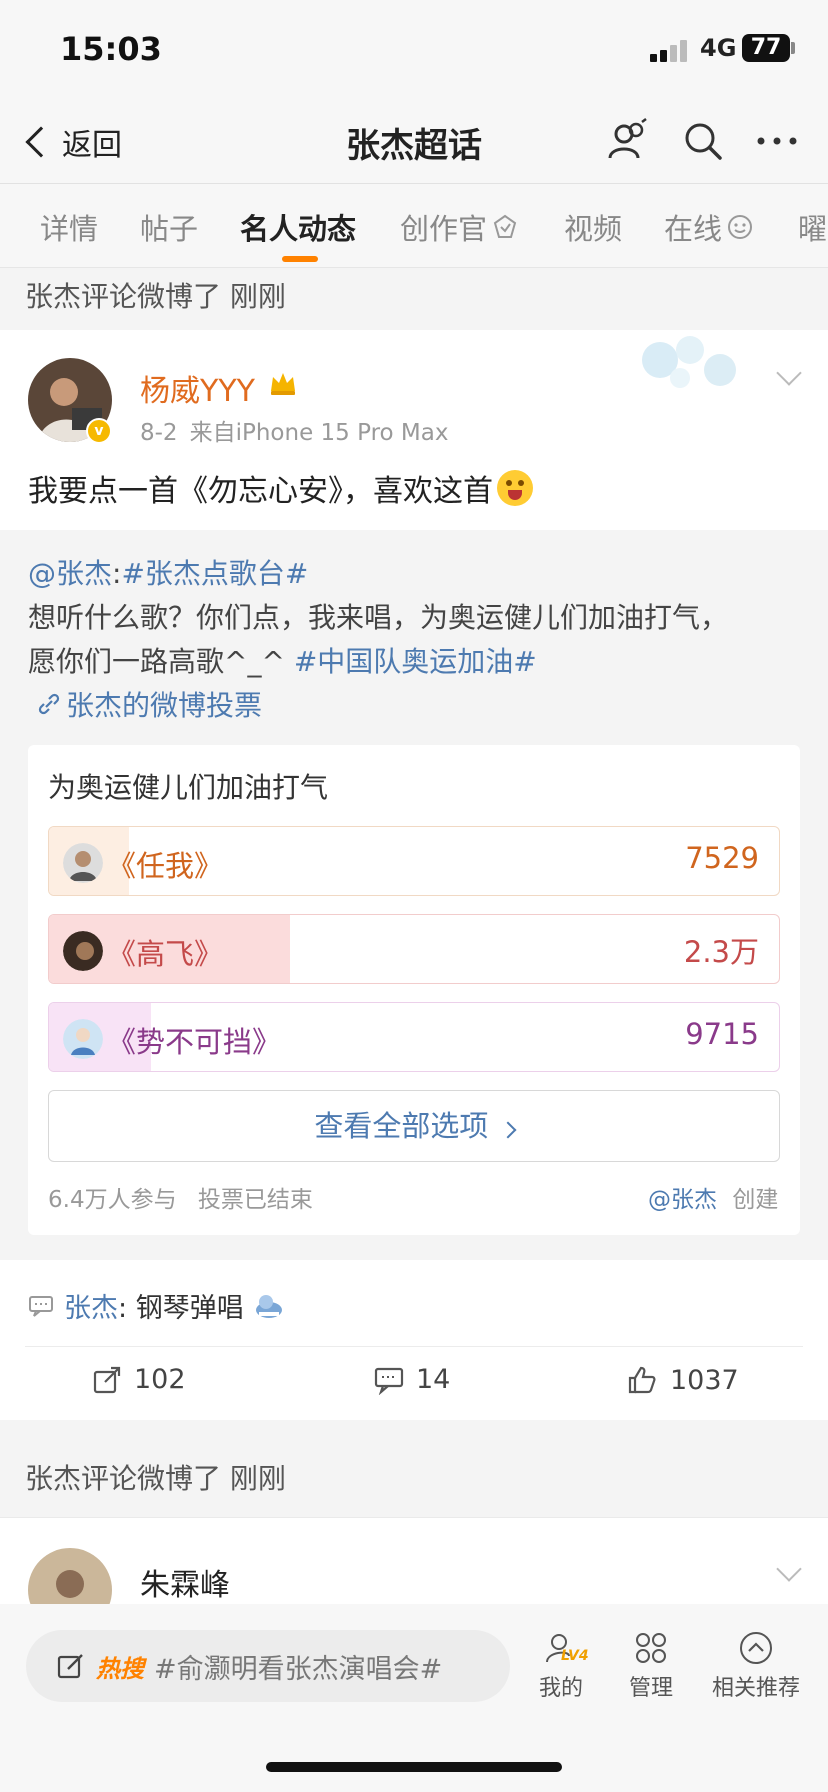  I want to click on tab-posts: 帖子, so click(169, 227).